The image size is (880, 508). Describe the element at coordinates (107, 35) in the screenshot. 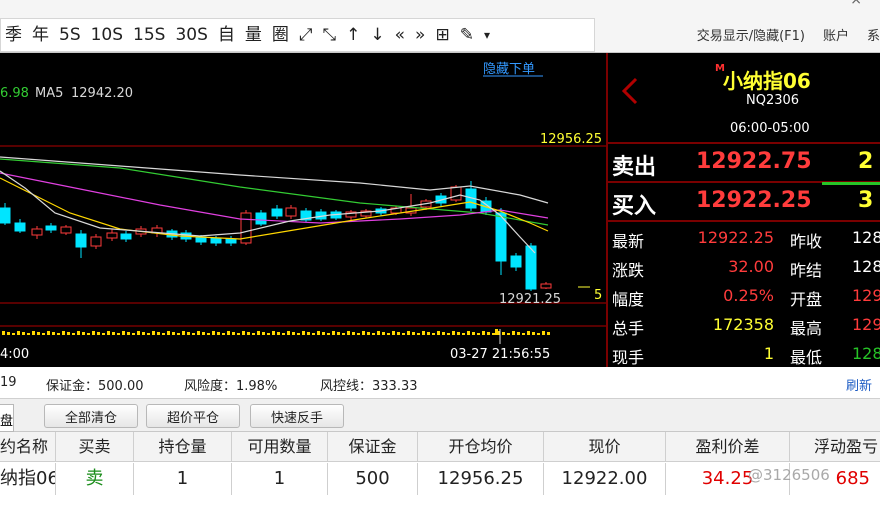

I see `period-10s-button: 10S` at that location.